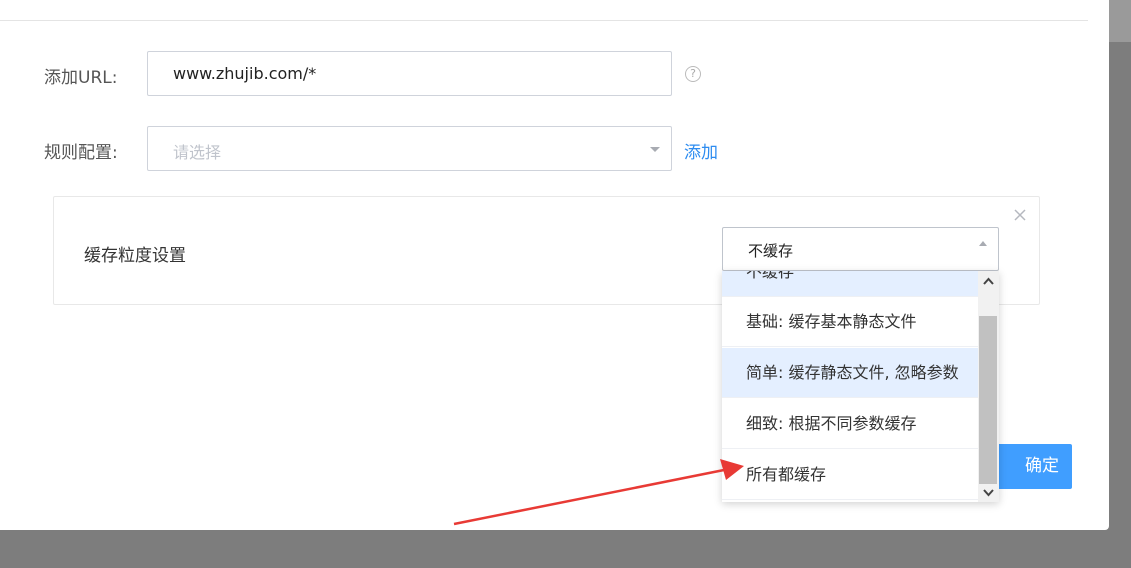 This screenshot has height=568, width=1131. Describe the element at coordinates (409, 148) in the screenshot. I see `rule-select: 请选择` at that location.